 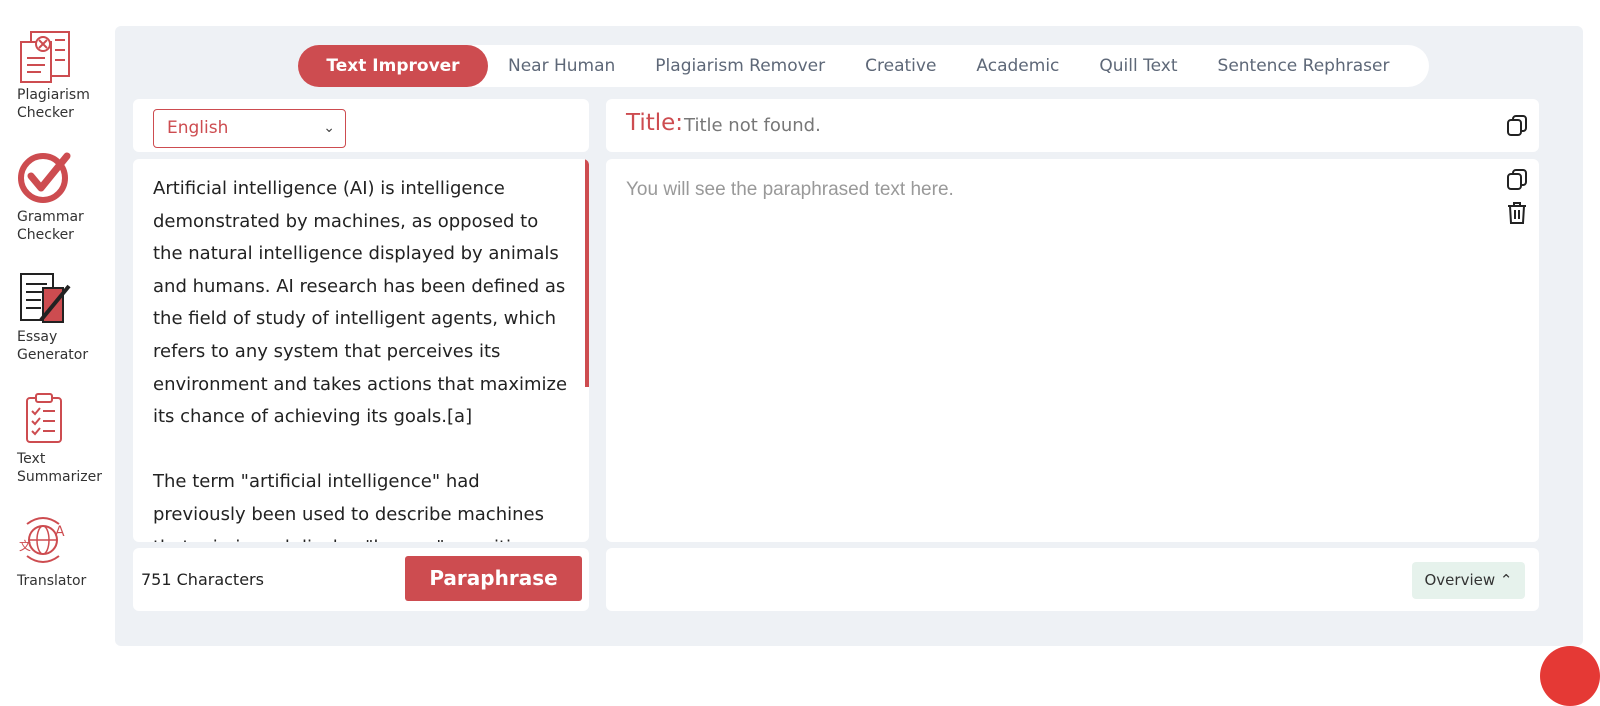 I want to click on sidebar-item-label: Text Summarizer, so click(x=59, y=468).